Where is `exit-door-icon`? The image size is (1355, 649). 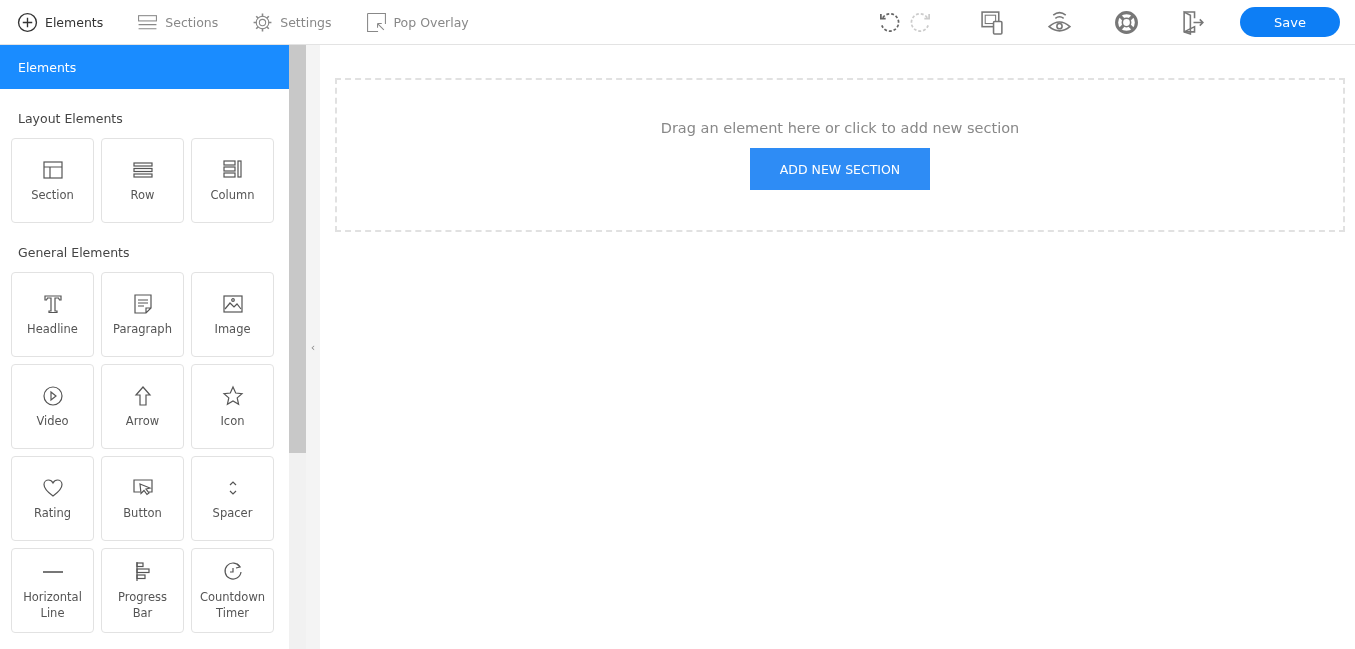 exit-door-icon is located at coordinates (1193, 22).